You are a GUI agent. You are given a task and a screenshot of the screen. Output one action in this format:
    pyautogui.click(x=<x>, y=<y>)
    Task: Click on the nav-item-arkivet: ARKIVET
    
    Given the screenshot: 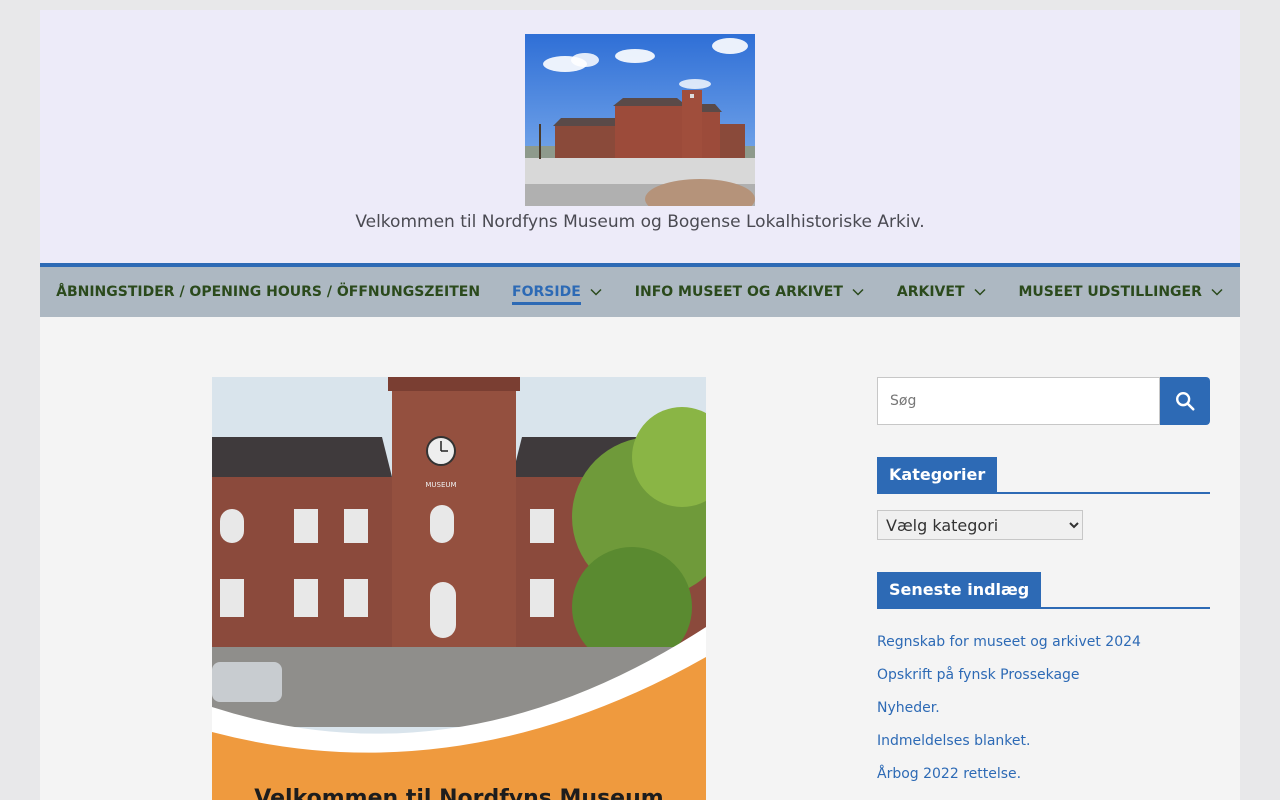 What is the action you would take?
    pyautogui.click(x=942, y=292)
    